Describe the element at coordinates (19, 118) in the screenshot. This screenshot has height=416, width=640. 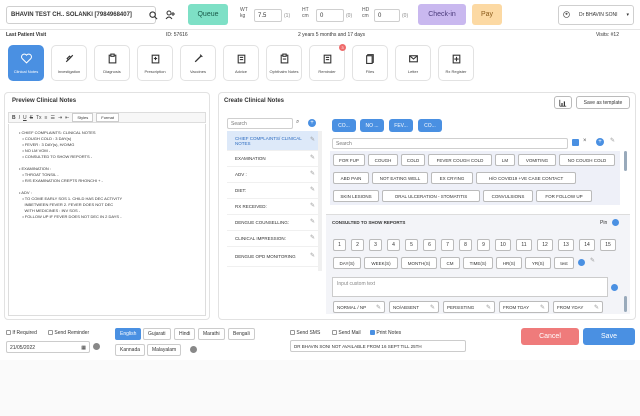
I see `italic-icon: I` at that location.